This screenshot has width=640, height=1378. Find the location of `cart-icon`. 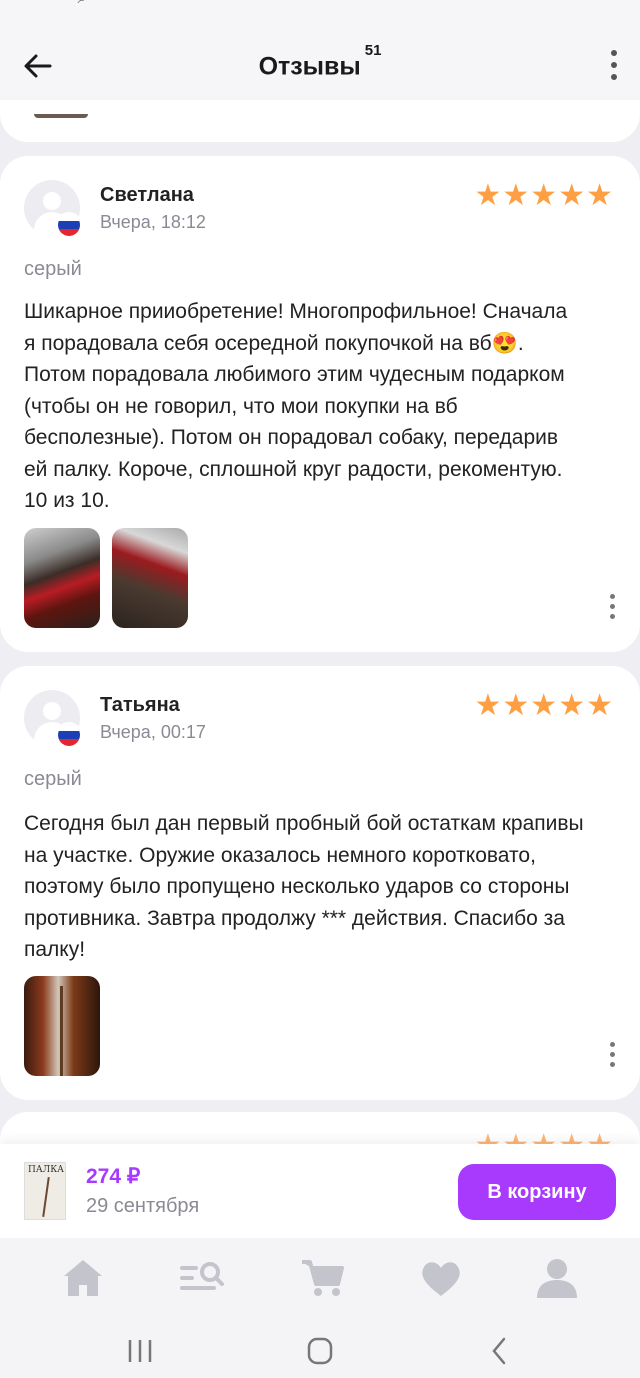

cart-icon is located at coordinates (323, 1278).